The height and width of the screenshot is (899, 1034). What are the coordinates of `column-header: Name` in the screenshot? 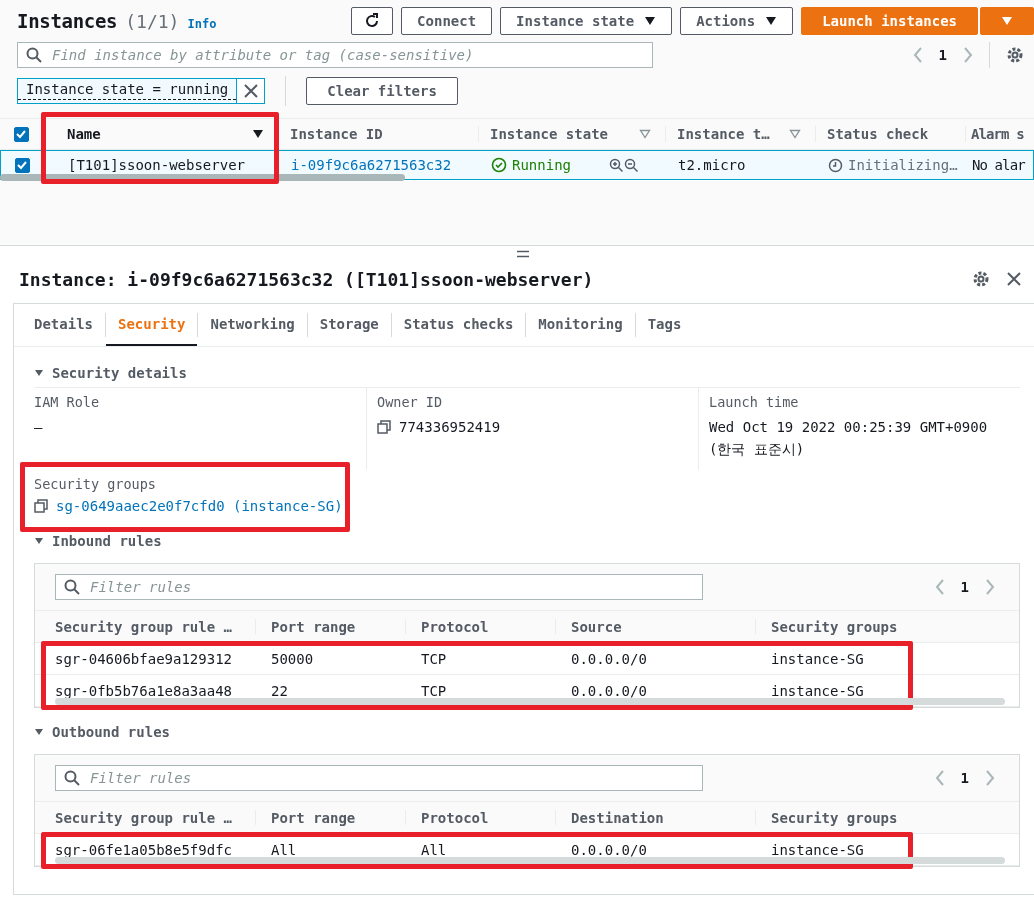 It's located at (84, 134).